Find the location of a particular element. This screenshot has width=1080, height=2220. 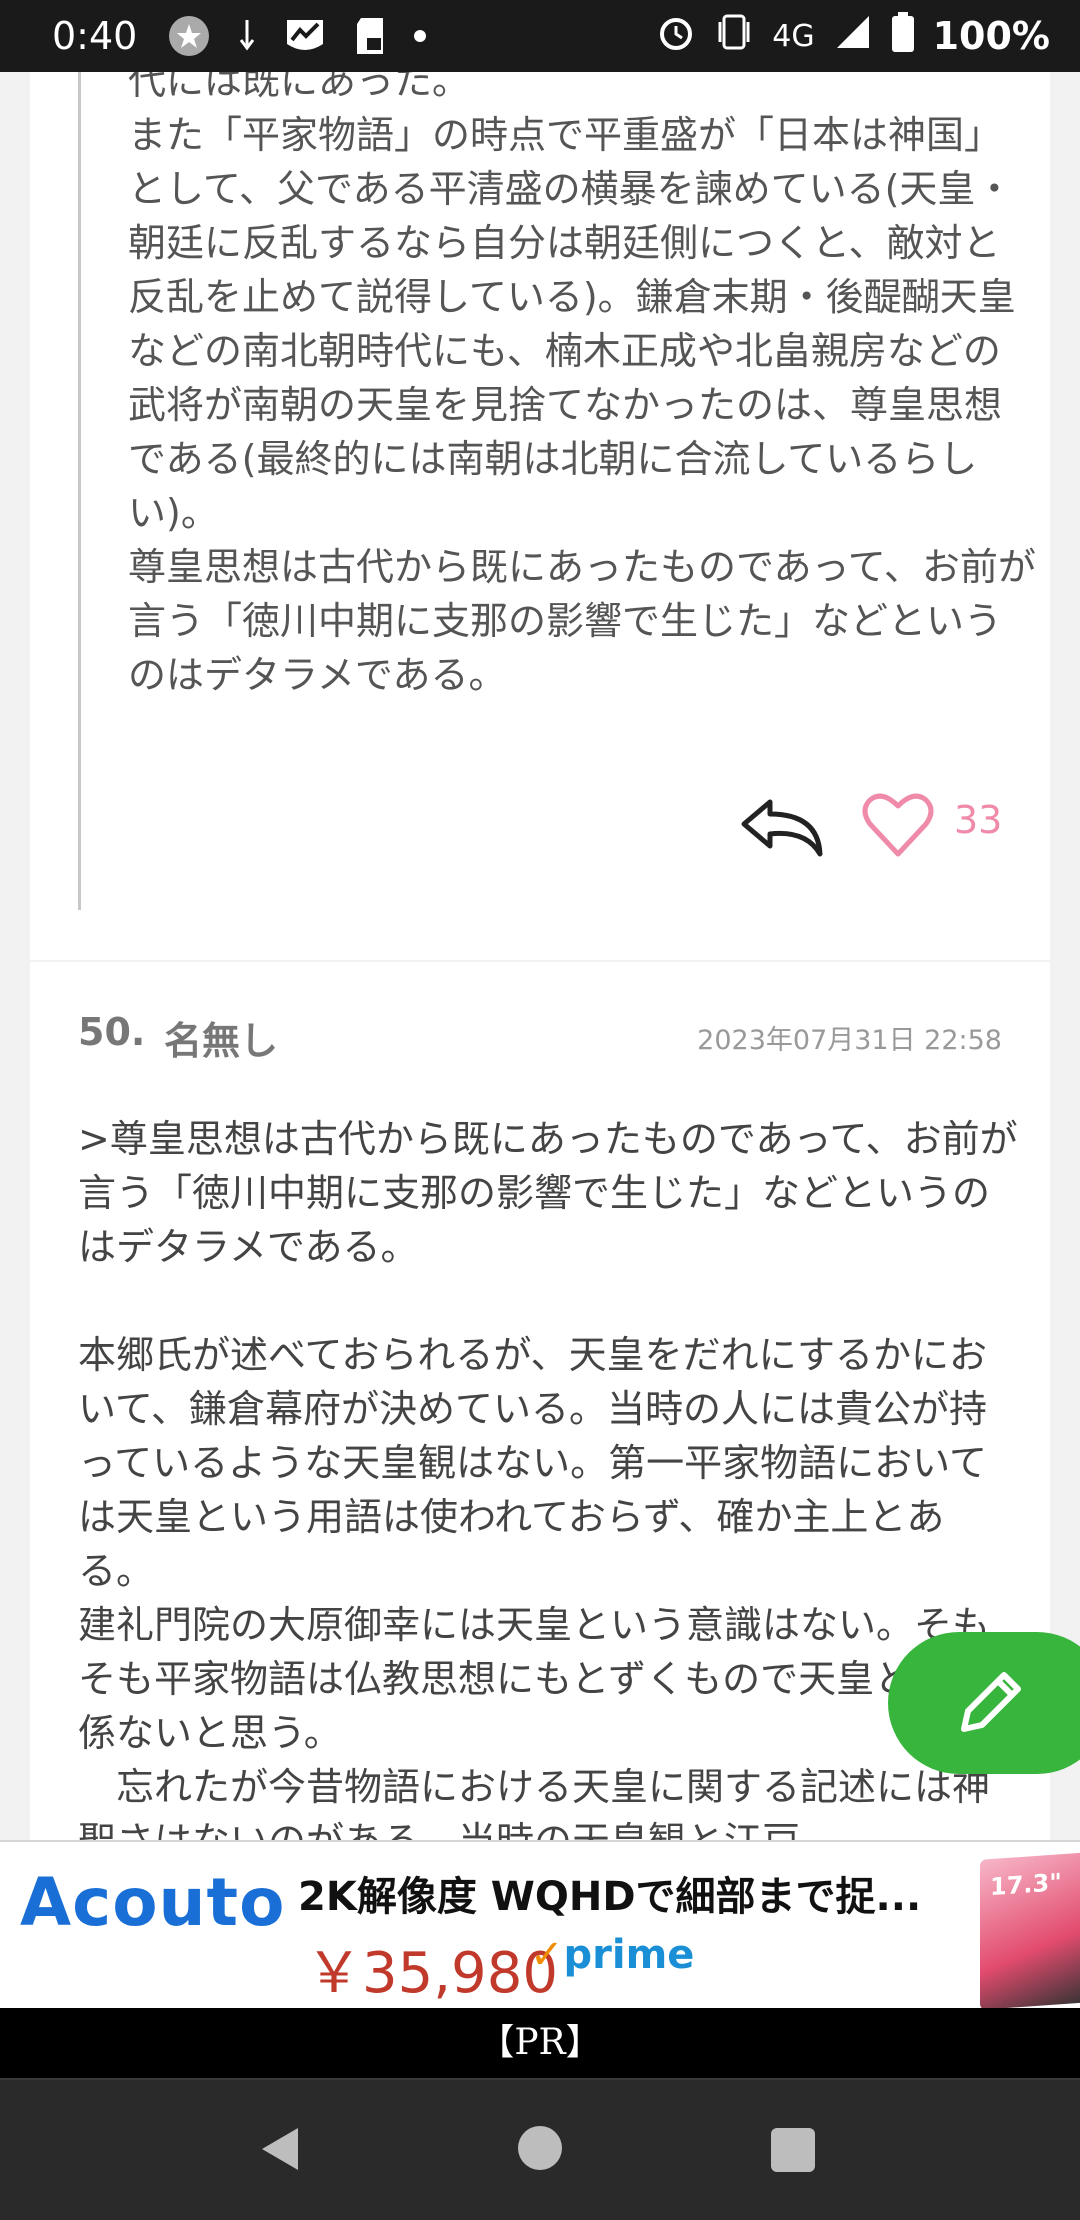

ad-product-image: 17.3" is located at coordinates (1030, 1930).